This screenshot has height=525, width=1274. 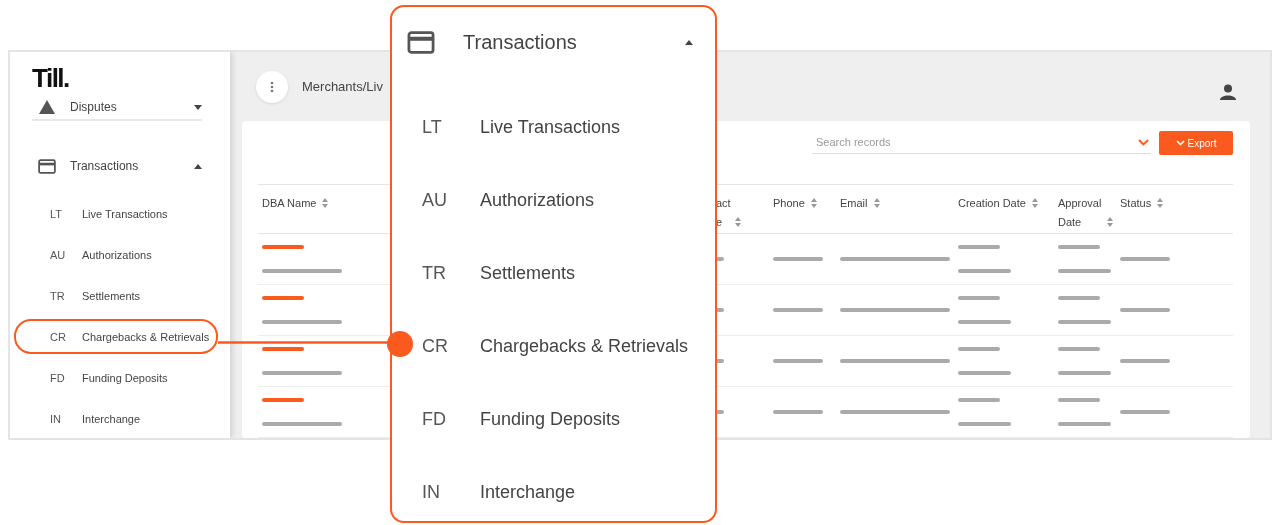 I want to click on sidebar-item: Chargebacks & Retrievals, so click(x=146, y=336).